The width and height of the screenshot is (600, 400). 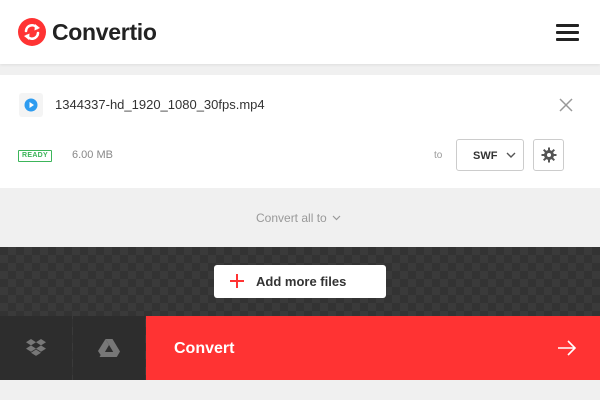 What do you see at coordinates (92, 155) in the screenshot?
I see `file-size: 6.00 MB` at bounding box center [92, 155].